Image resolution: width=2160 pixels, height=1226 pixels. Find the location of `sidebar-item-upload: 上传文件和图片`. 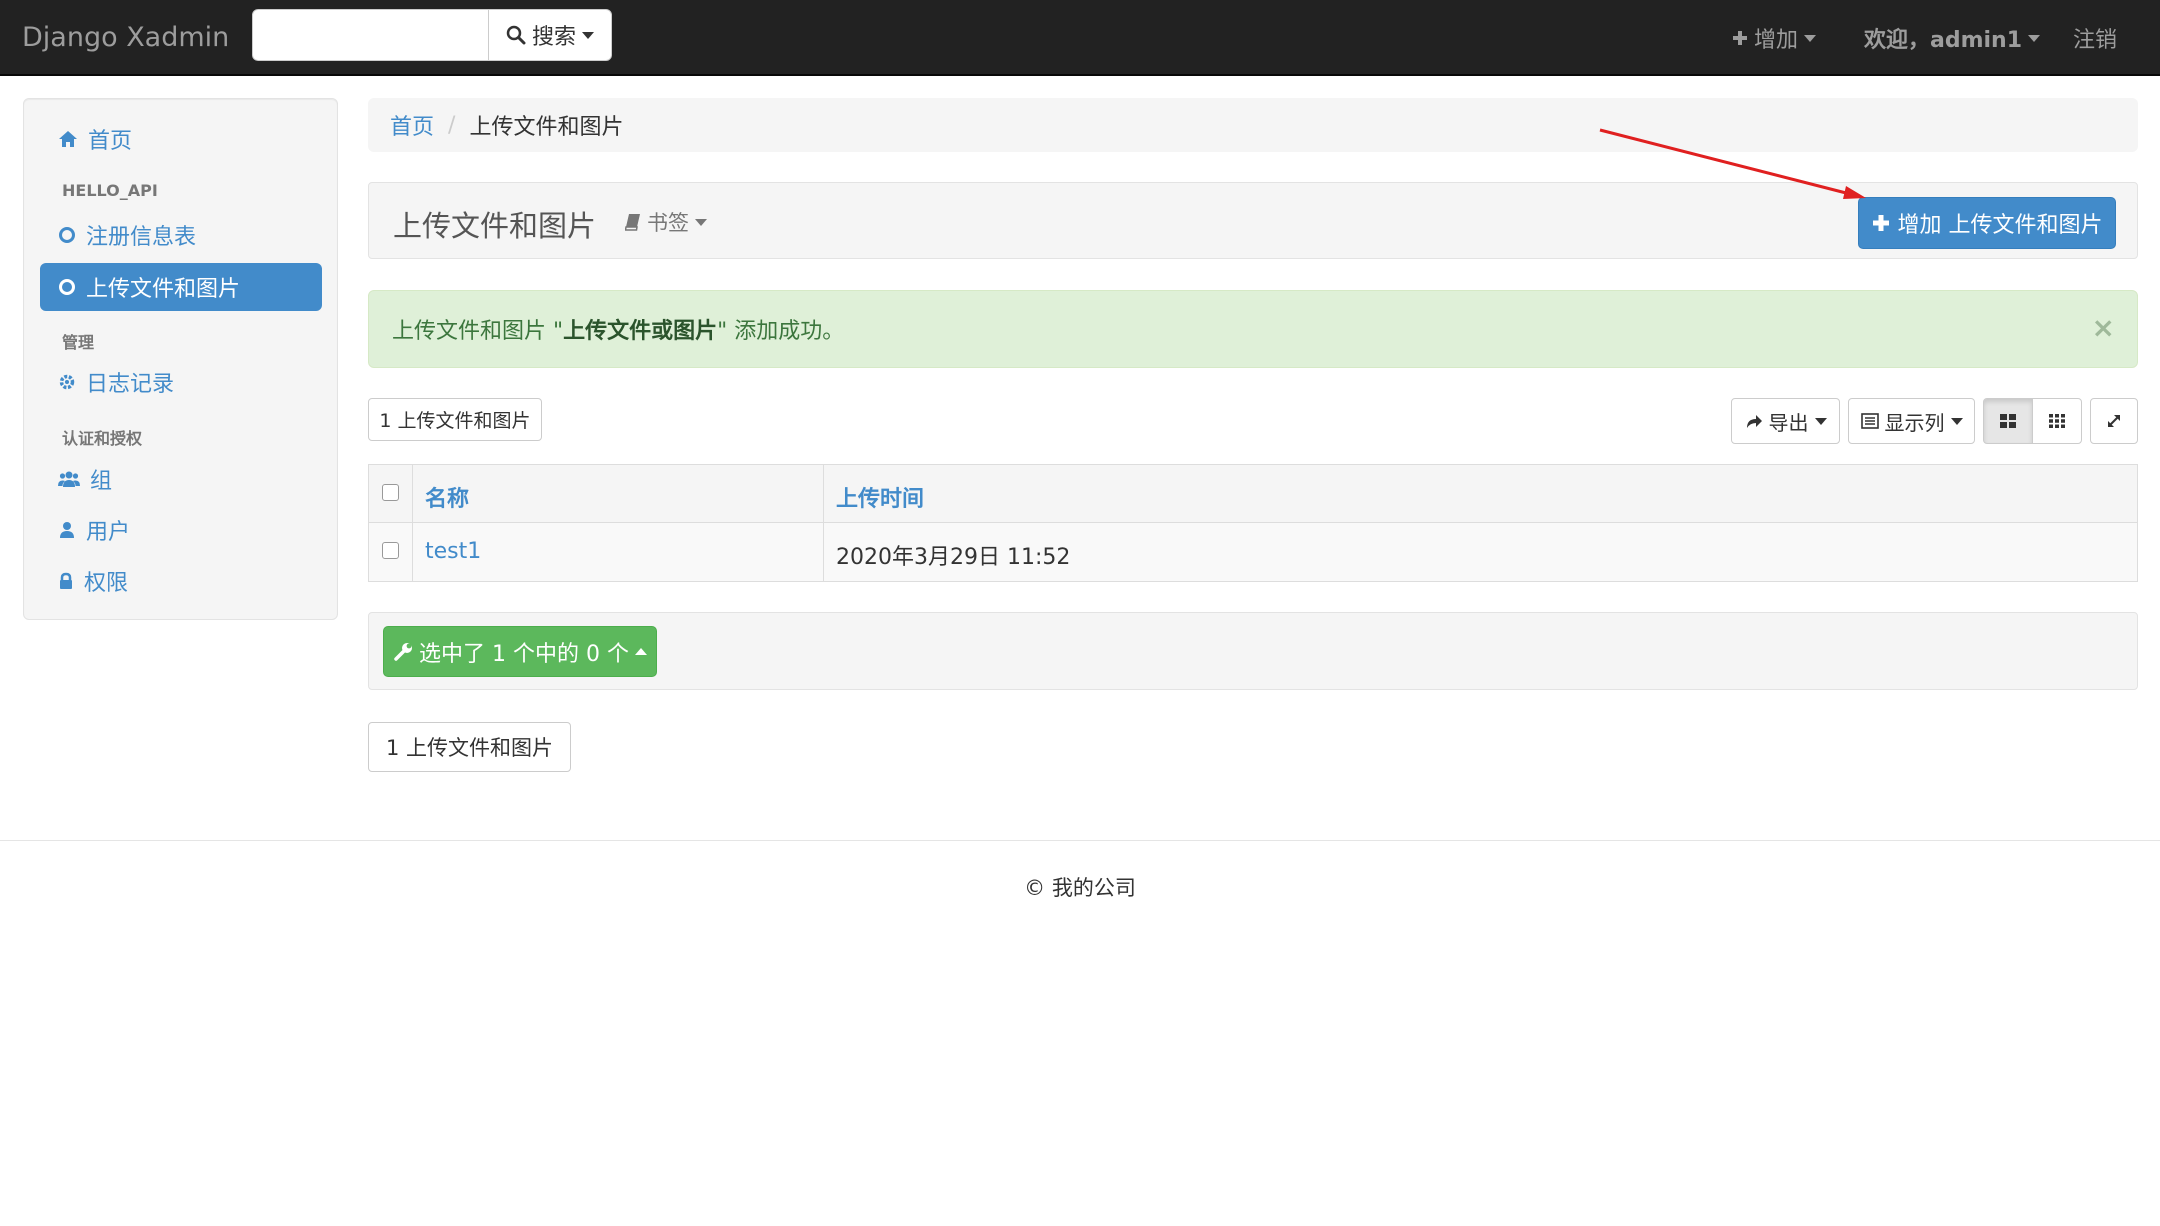

sidebar-item-upload: 上传文件和图片 is located at coordinates (181, 287).